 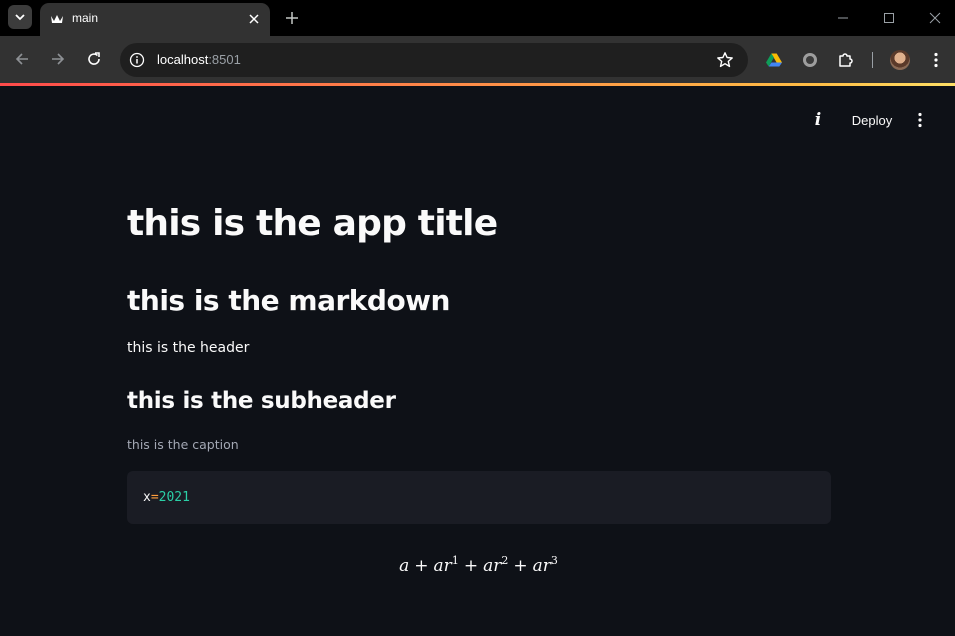 I want to click on code-operator: =, so click(x=154, y=497).